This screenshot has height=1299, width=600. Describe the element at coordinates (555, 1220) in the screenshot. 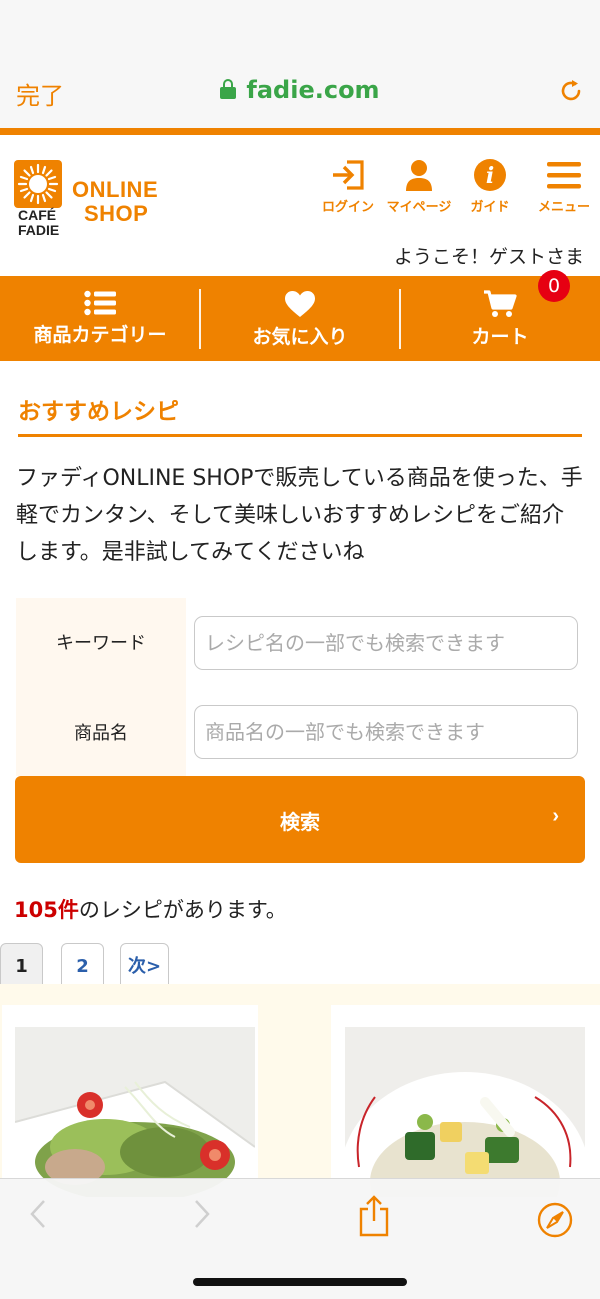

I see `compass-icon` at that location.